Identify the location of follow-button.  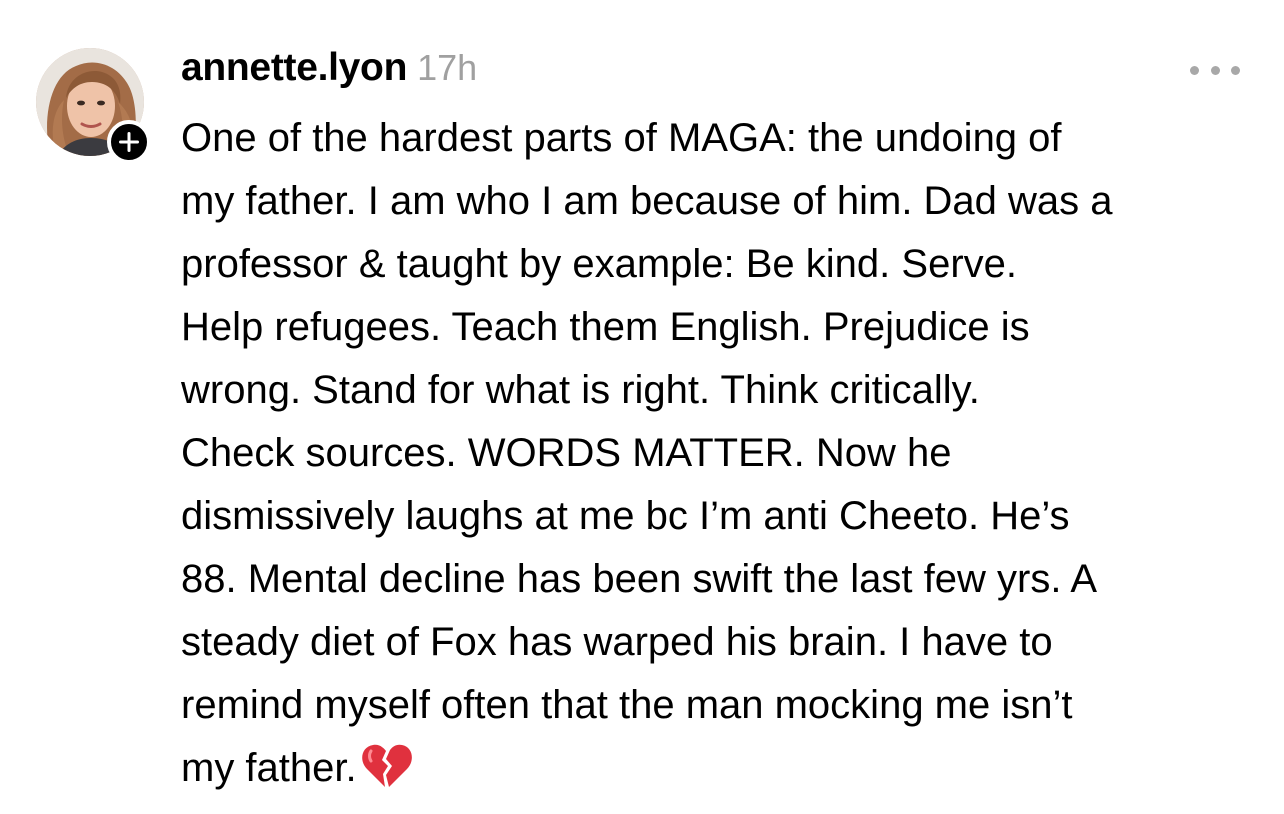
(129, 142).